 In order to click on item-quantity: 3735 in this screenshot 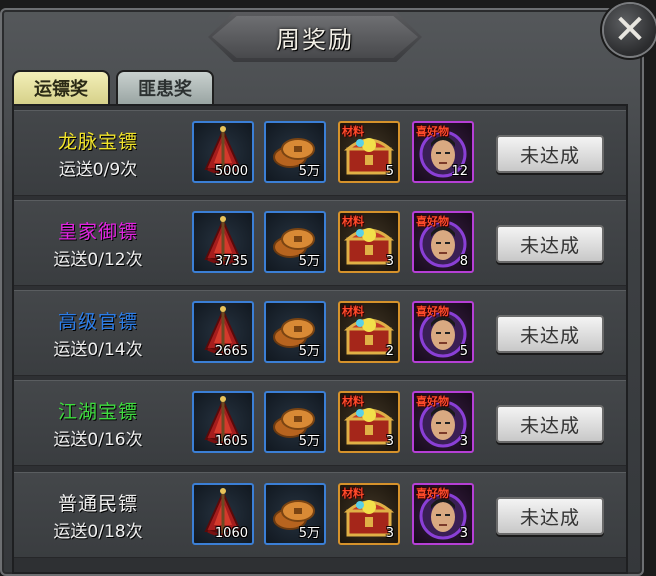, I will do `click(231, 261)`.